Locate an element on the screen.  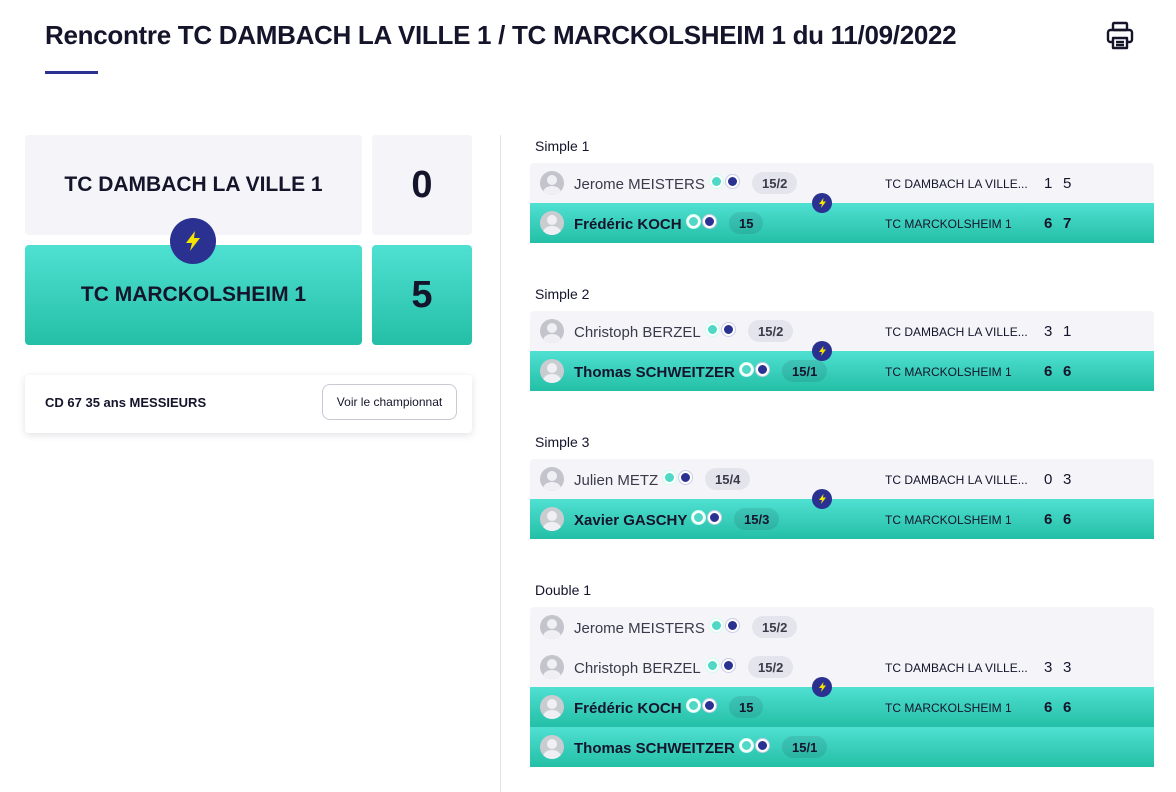
print-icon is located at coordinates (1120, 36).